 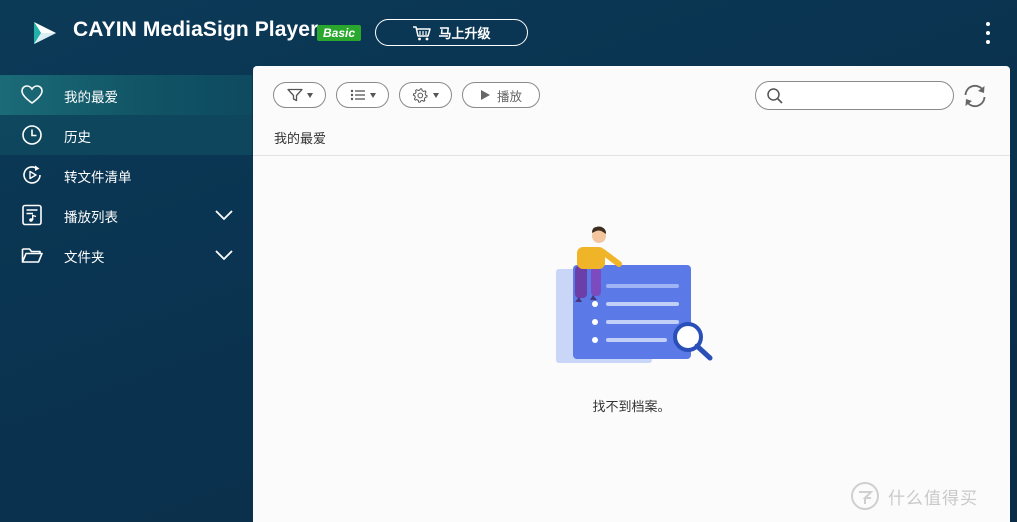 I want to click on search-field, so click(x=854, y=95).